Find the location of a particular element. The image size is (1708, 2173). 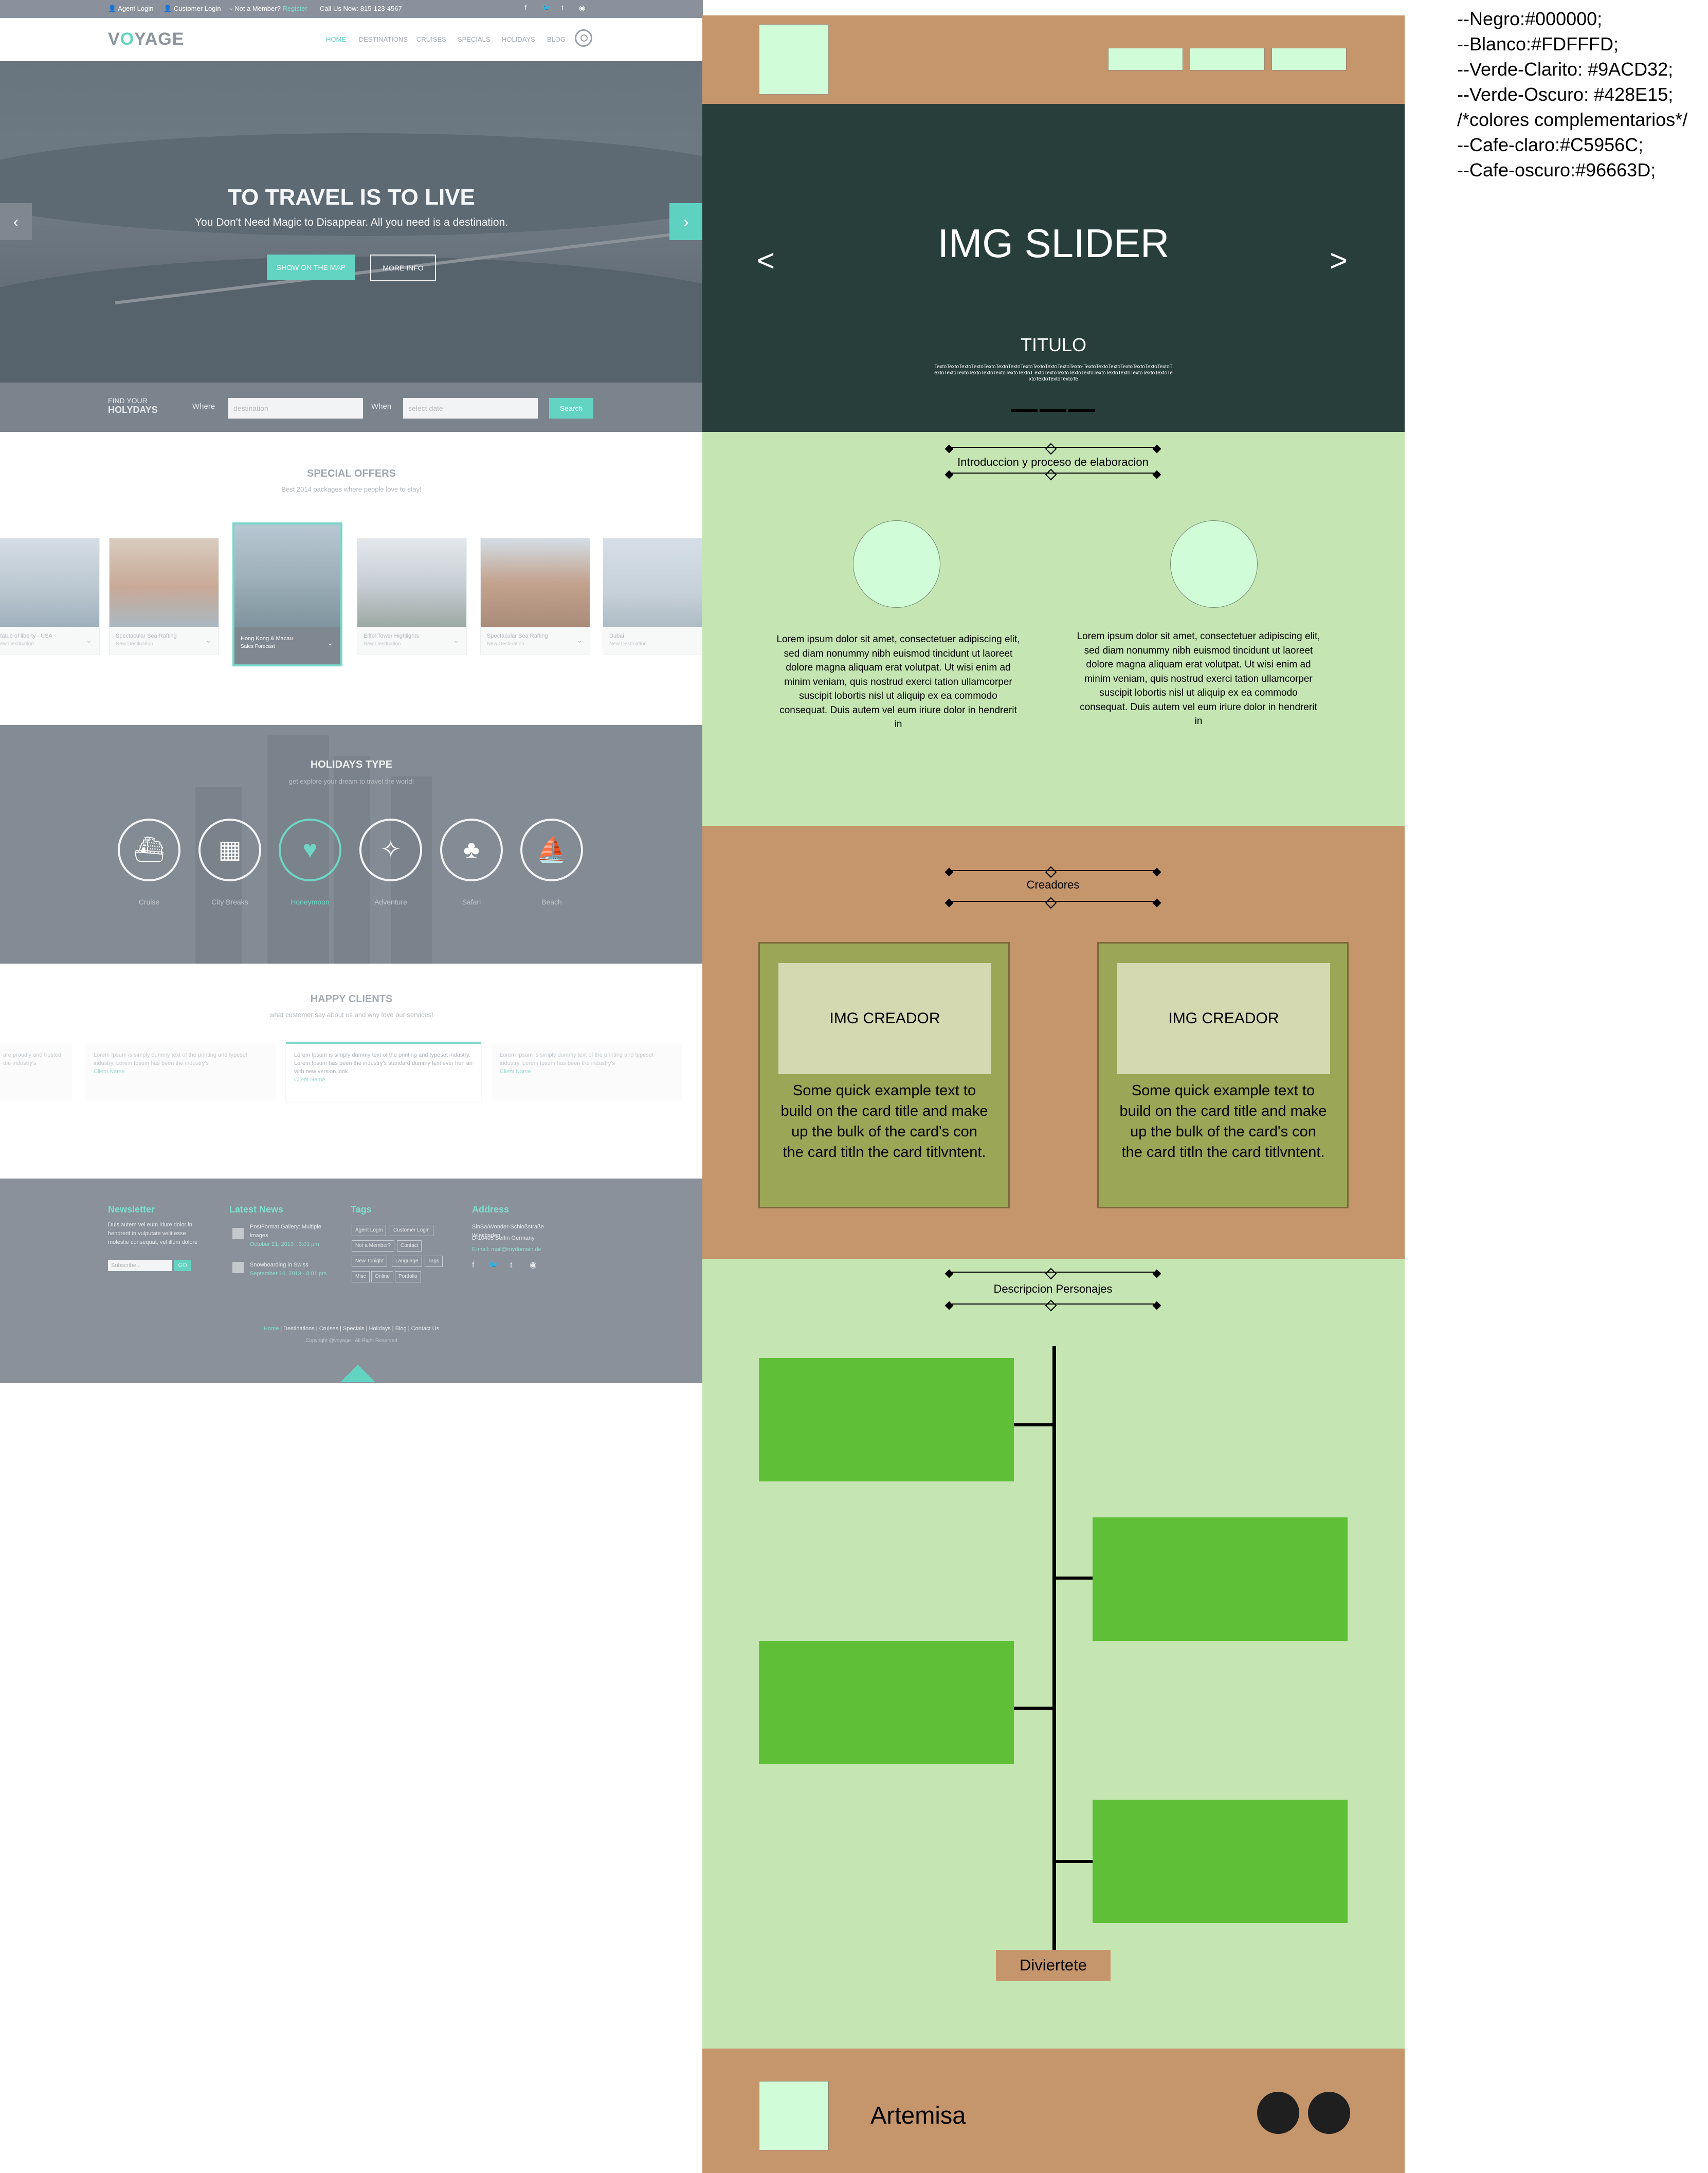

address-title: Address is located at coordinates (491, 1209).